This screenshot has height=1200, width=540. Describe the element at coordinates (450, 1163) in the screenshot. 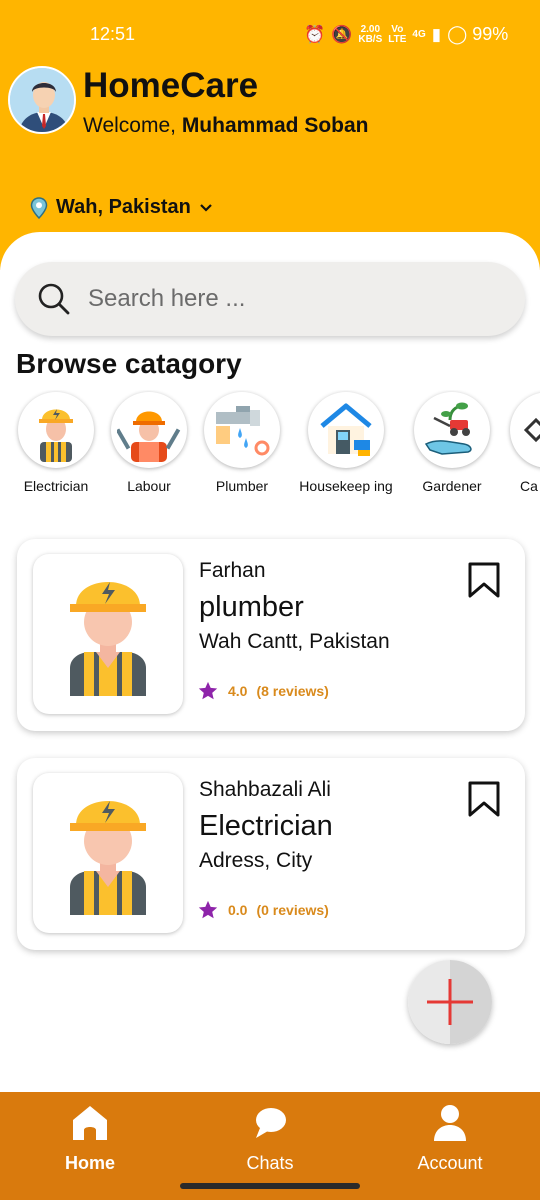

I see `nav-label: Account` at that location.